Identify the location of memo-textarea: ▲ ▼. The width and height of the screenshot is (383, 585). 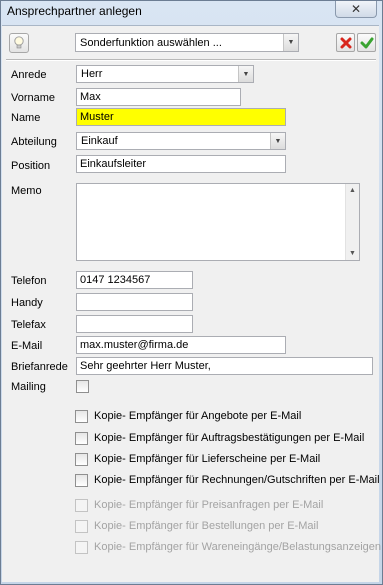
(218, 222).